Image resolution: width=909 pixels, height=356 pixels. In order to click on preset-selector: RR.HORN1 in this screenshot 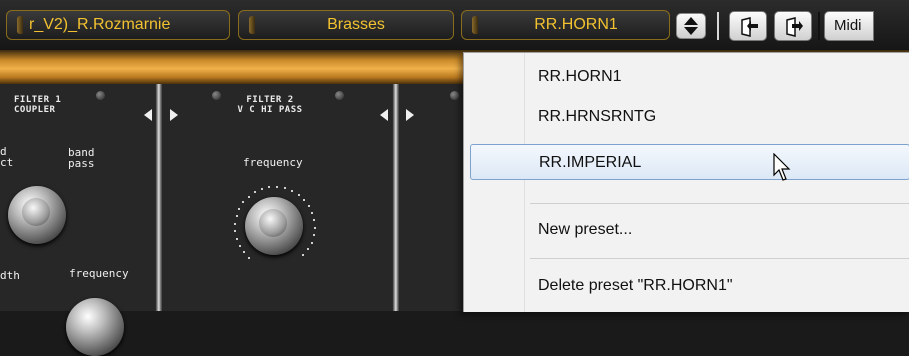, I will do `click(565, 25)`.